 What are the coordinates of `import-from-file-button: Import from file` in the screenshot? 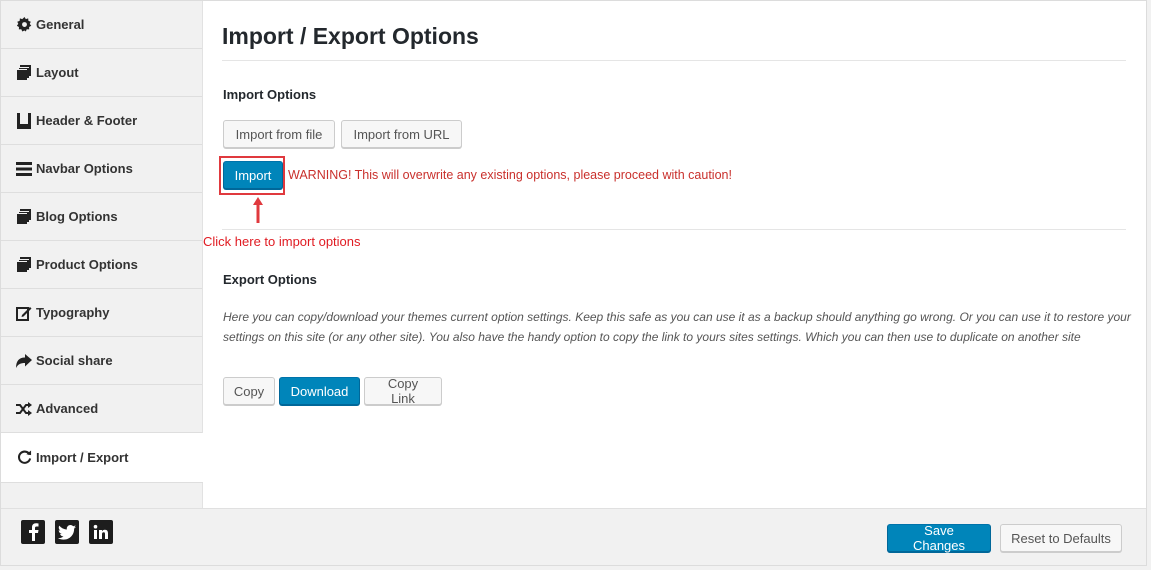 It's located at (279, 134).